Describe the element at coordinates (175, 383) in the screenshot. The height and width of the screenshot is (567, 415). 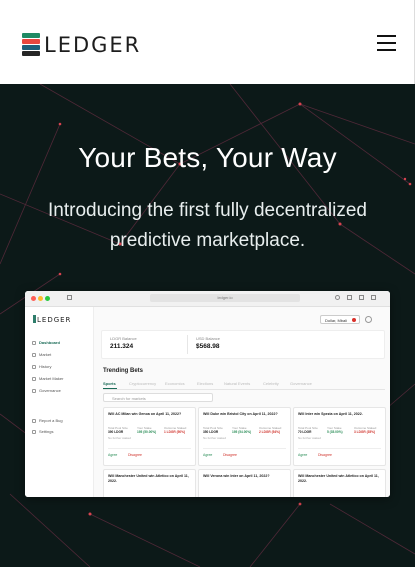
I see `tab-economics: Economics` at that location.